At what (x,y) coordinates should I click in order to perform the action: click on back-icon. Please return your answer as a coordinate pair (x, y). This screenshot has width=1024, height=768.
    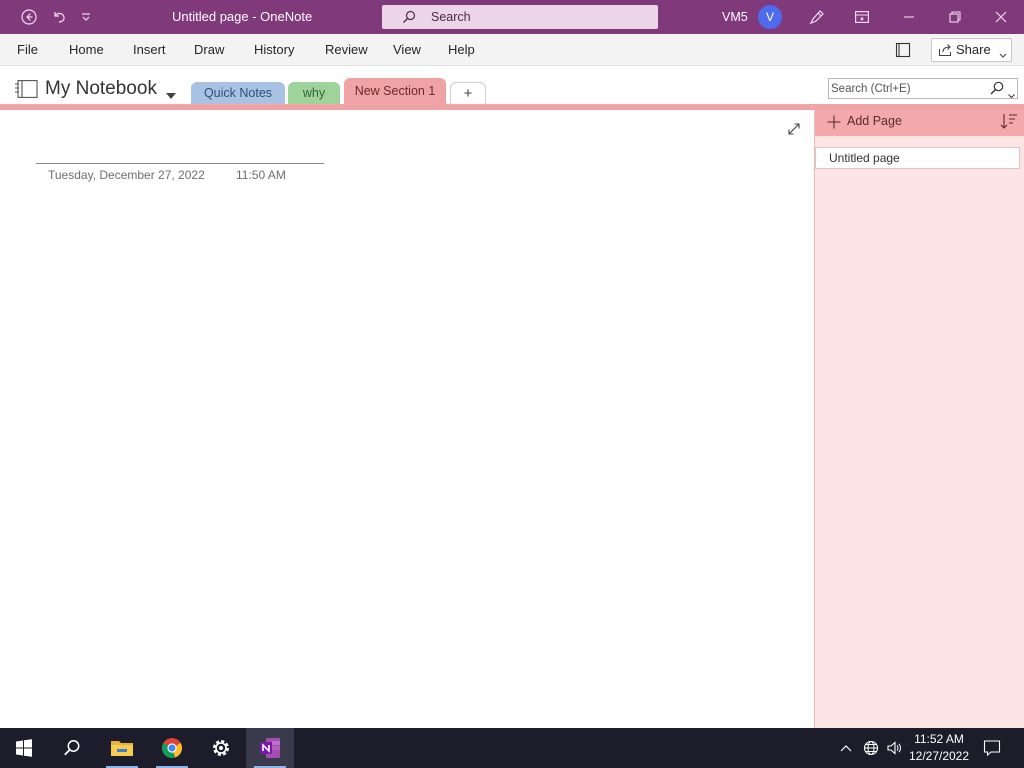
    Looking at the image, I should click on (29, 17).